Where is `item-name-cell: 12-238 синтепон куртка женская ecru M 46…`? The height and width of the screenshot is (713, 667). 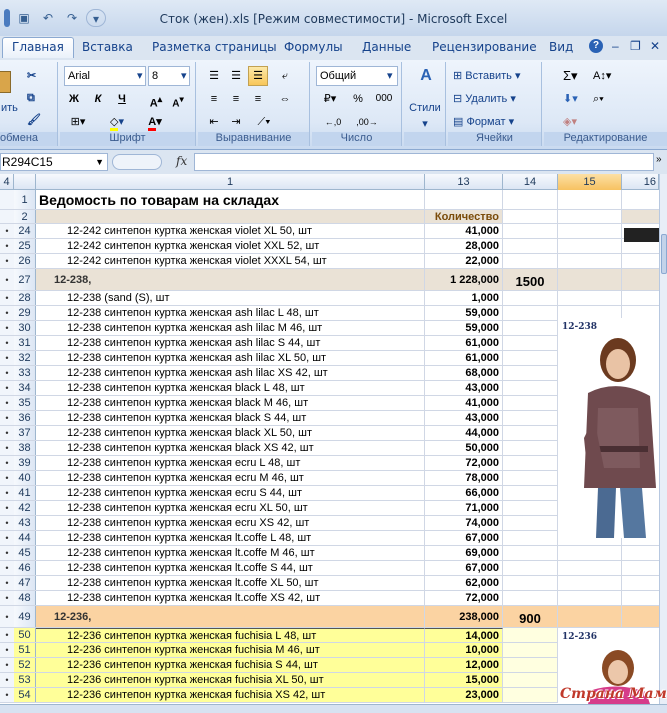
item-name-cell: 12-238 синтепон куртка женская ecru M 46… is located at coordinates (230, 478).